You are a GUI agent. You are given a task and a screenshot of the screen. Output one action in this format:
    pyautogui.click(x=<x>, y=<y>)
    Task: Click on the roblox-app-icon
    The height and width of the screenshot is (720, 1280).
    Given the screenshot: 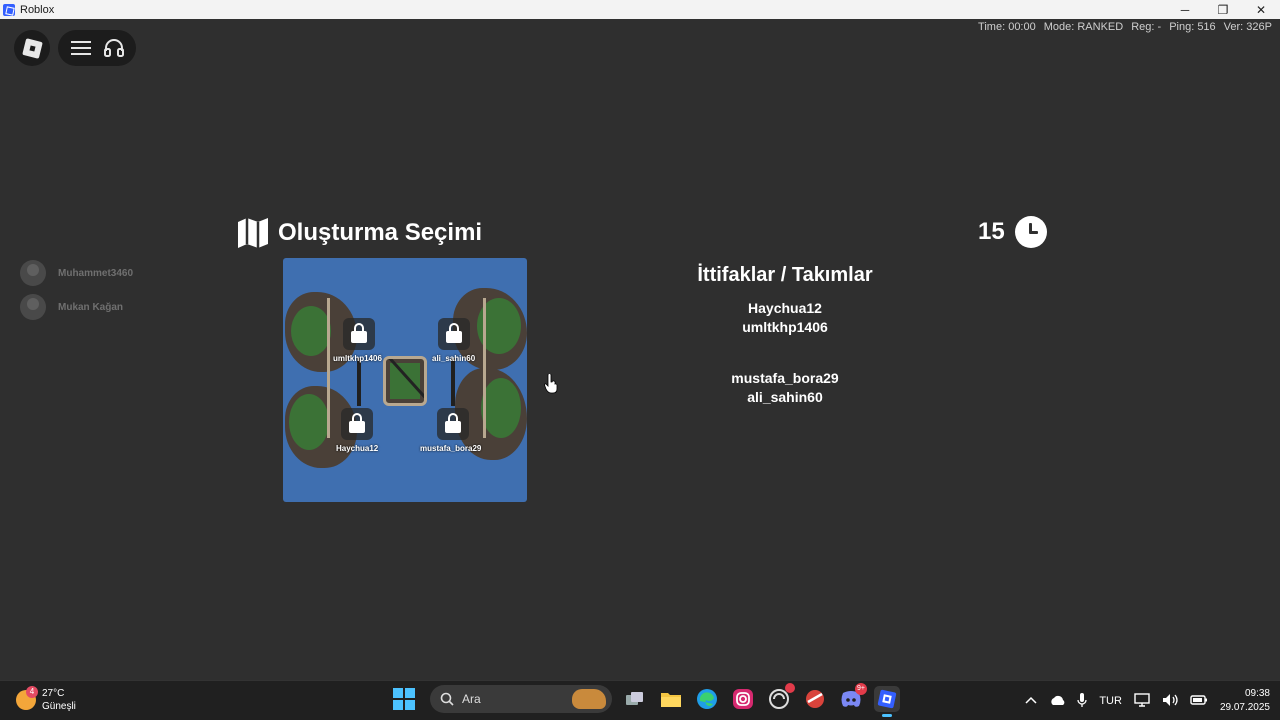 What is the action you would take?
    pyautogui.click(x=9, y=9)
    